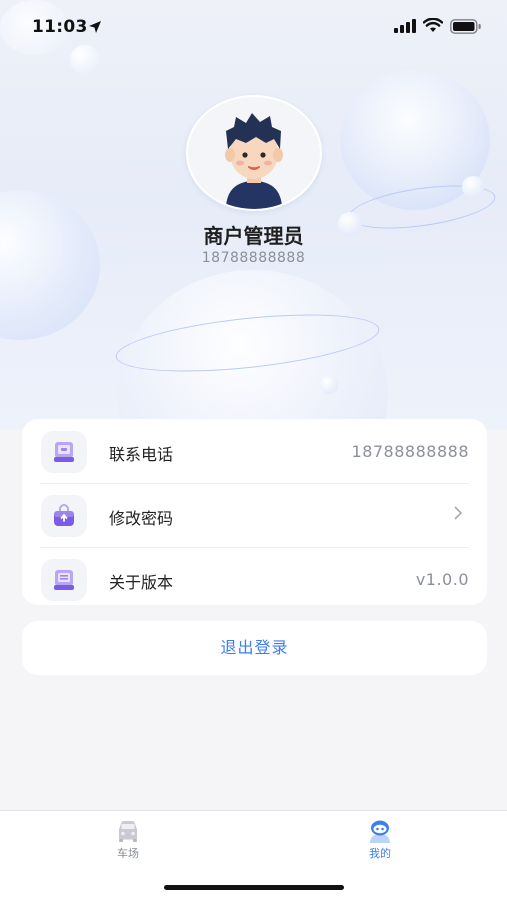  Describe the element at coordinates (64, 580) in the screenshot. I see `version-device-icon` at that location.